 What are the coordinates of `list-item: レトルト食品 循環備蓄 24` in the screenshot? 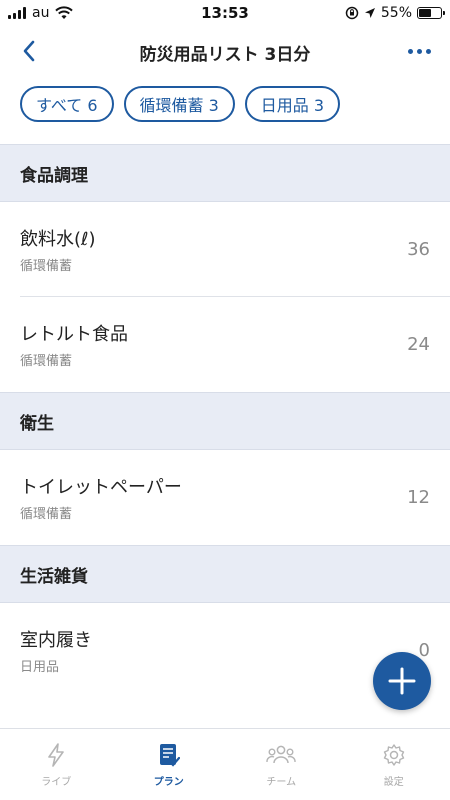 It's located at (225, 344).